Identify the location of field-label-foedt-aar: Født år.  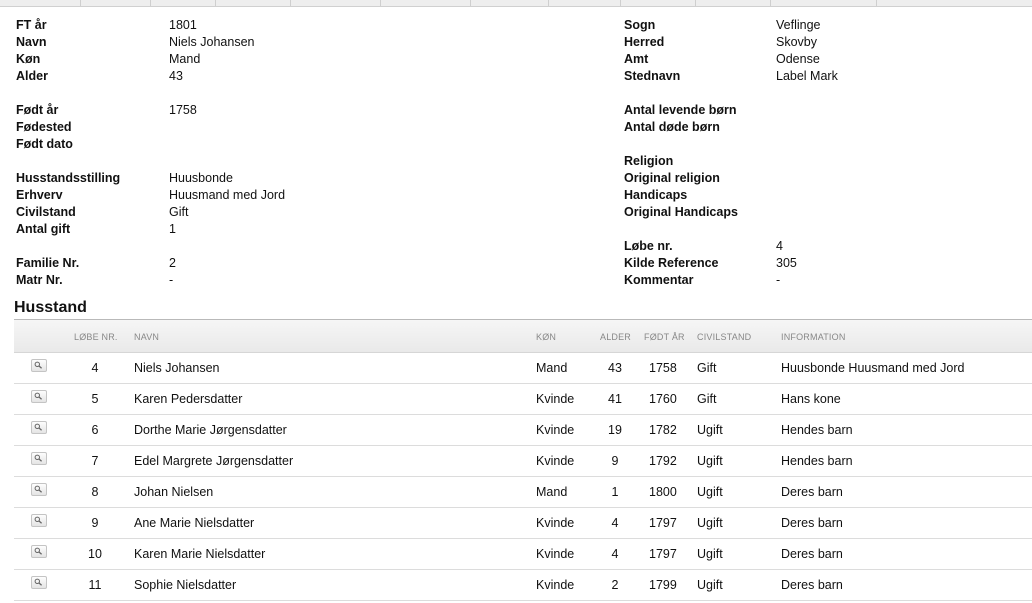
(37, 110).